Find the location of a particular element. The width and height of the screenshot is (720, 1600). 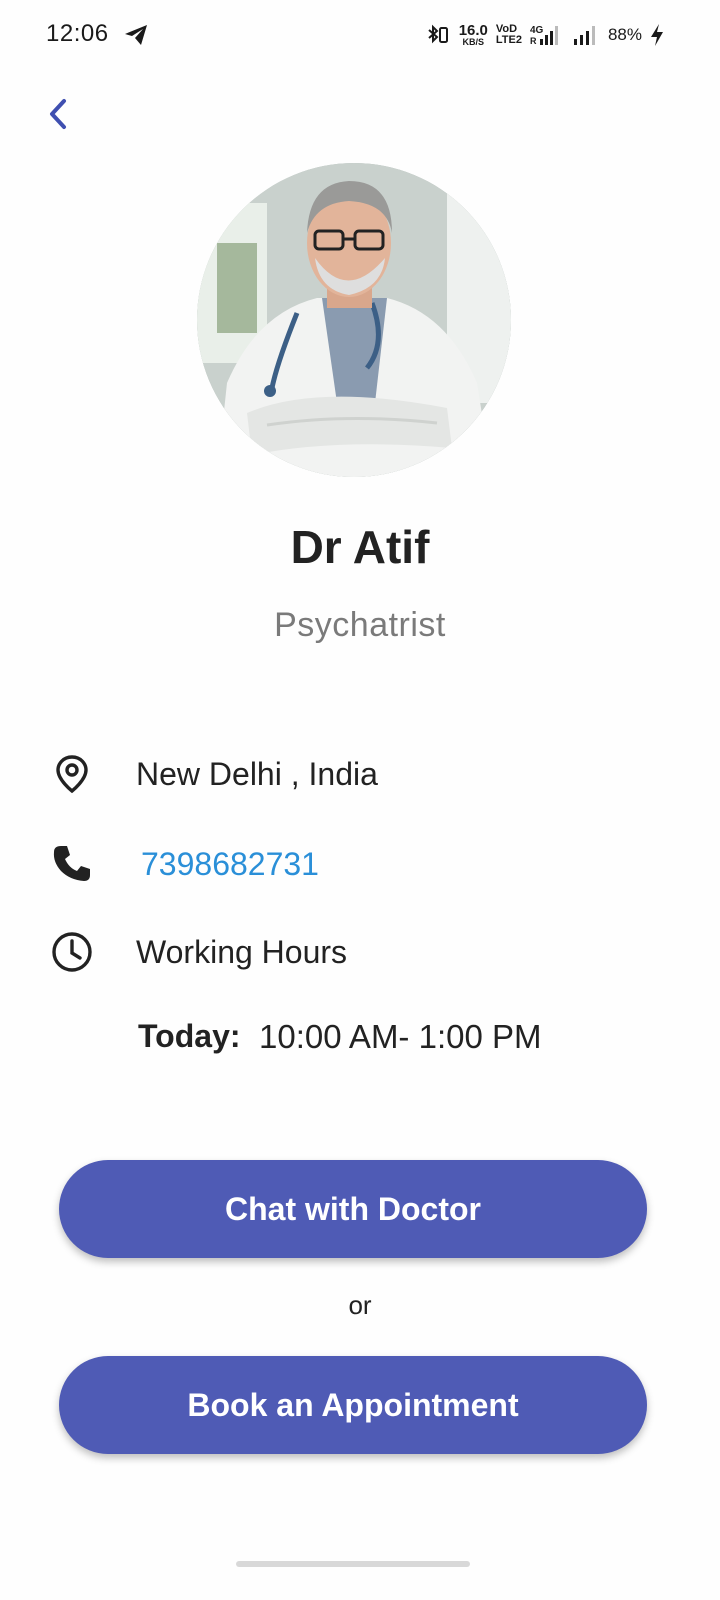

hours-row: Working Hours is located at coordinates (360, 954).